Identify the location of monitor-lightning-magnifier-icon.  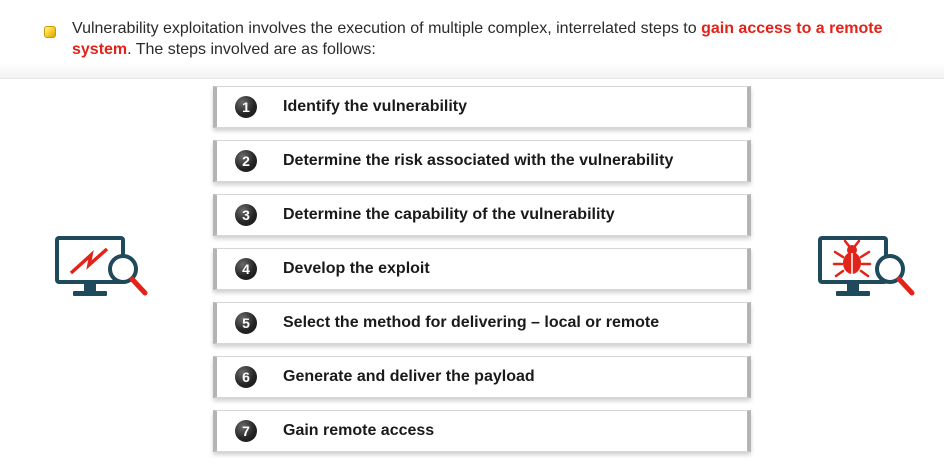
(101, 266).